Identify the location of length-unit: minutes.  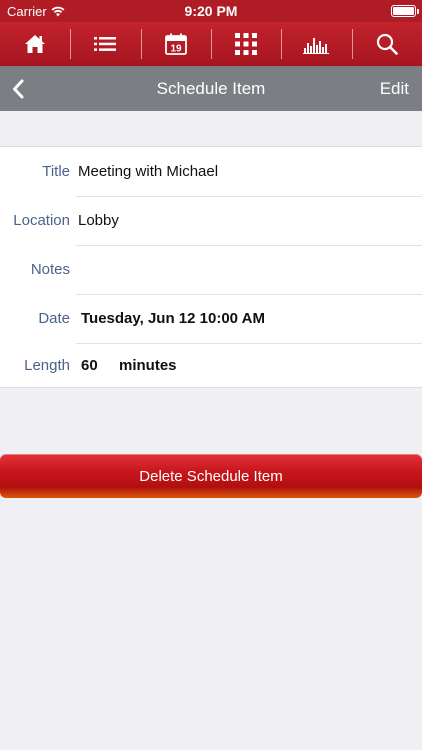
(148, 365).